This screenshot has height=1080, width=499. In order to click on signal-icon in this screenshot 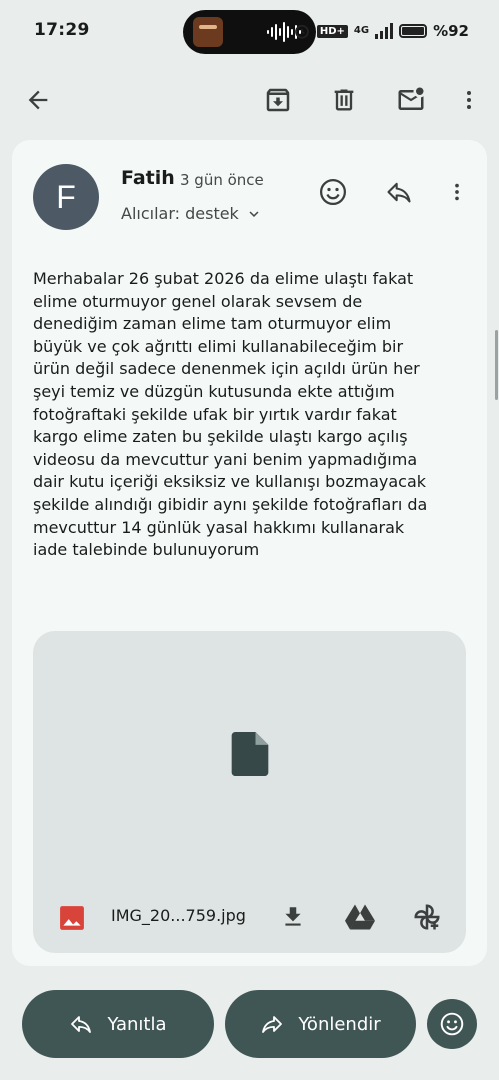, I will do `click(384, 31)`.